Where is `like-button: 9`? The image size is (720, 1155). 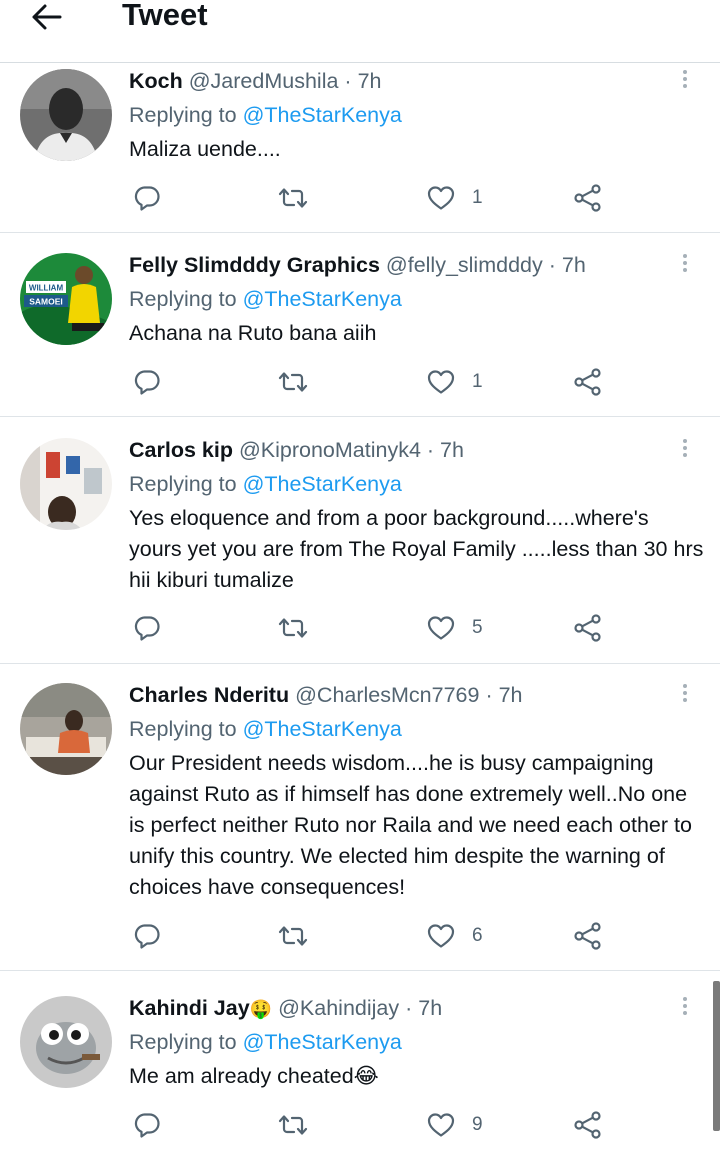
like-button: 9 is located at coordinates (454, 1125).